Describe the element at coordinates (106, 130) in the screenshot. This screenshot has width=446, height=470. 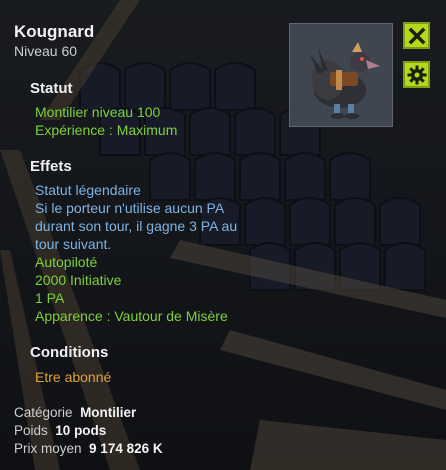
I see `statut-line-experience: Expérience : Maximum` at that location.